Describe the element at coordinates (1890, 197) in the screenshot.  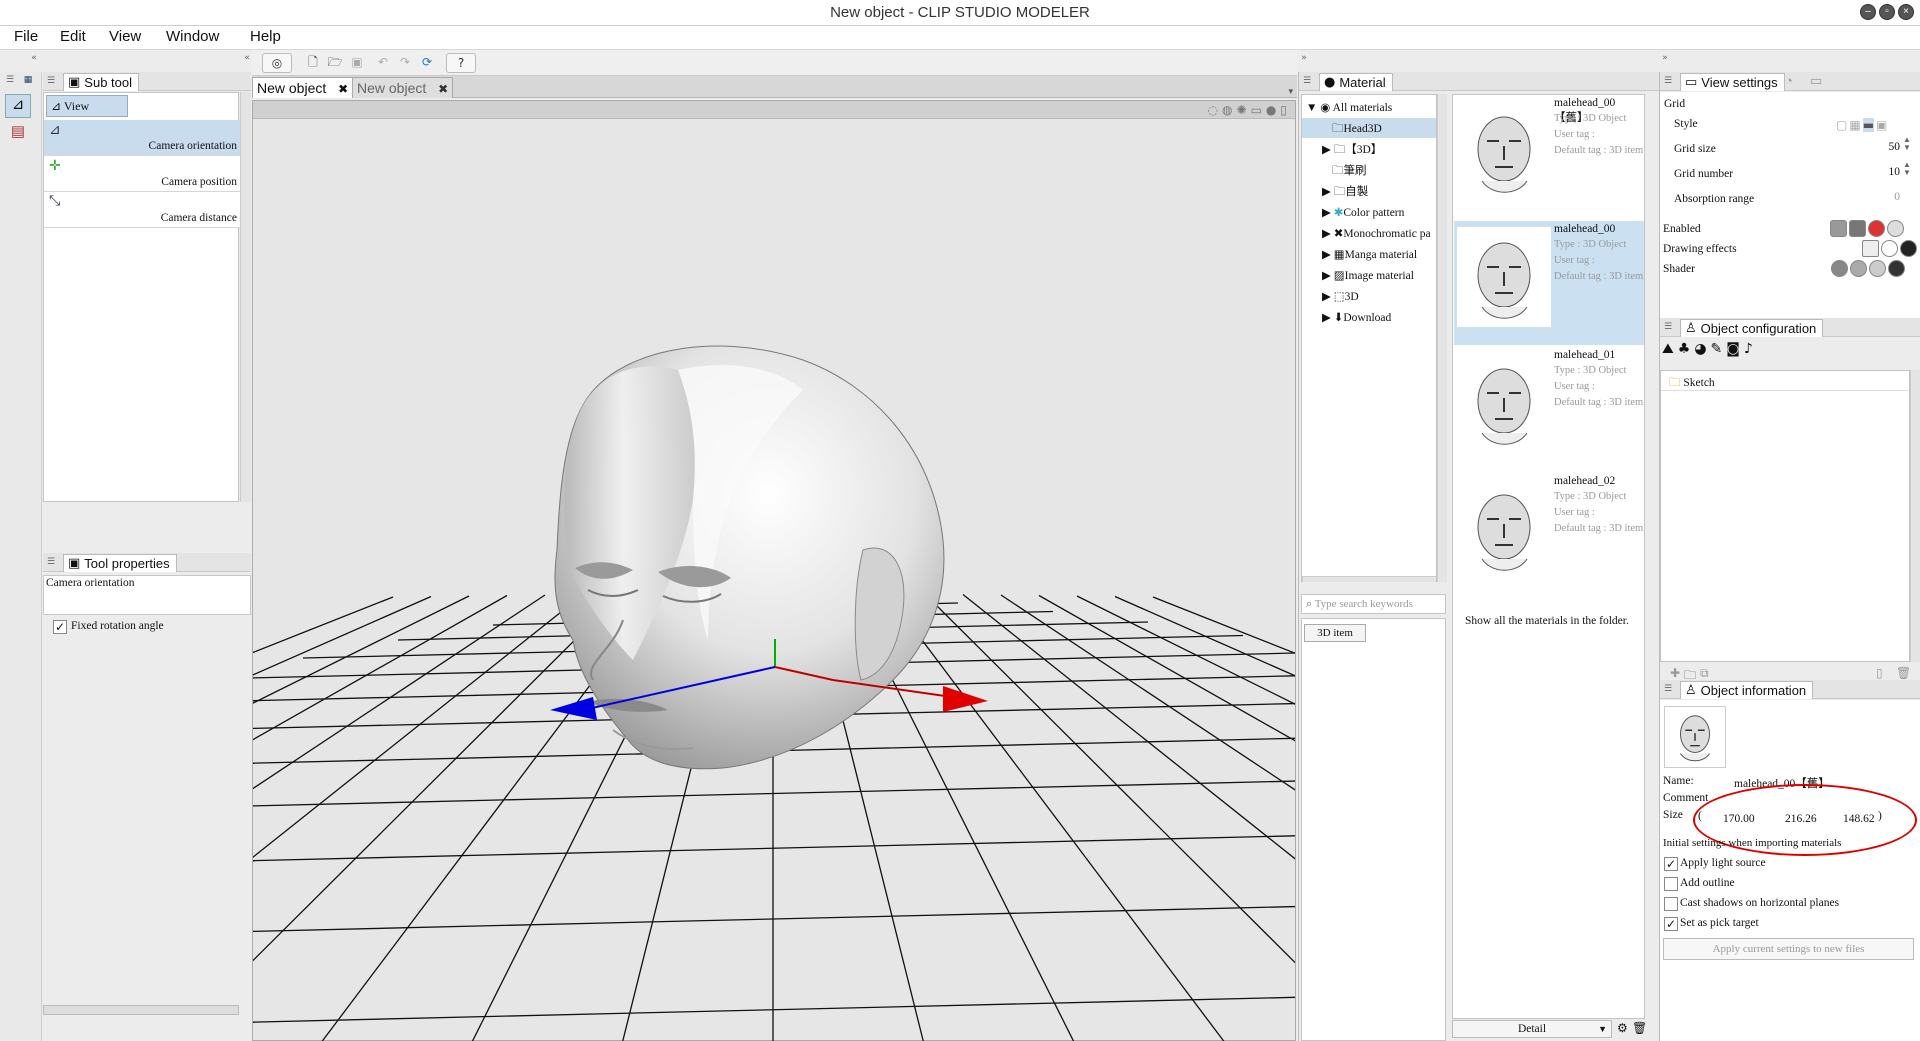
I see `absorption-value: 0` at that location.